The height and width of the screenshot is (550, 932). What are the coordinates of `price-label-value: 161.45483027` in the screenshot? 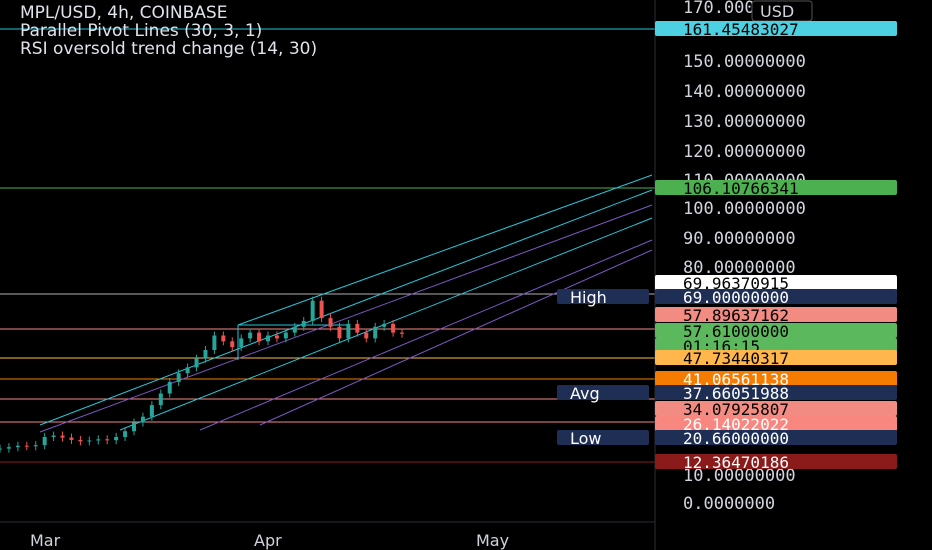 It's located at (741, 29).